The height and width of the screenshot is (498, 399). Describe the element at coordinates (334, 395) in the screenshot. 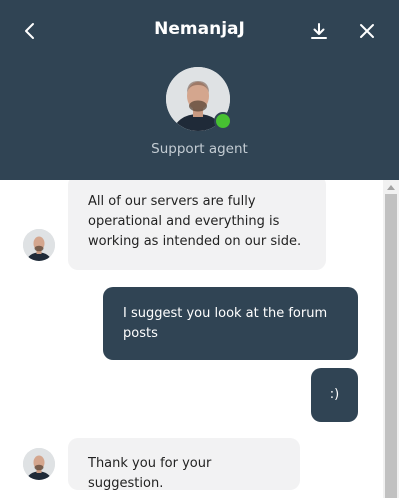

I see `user-message: :)` at that location.